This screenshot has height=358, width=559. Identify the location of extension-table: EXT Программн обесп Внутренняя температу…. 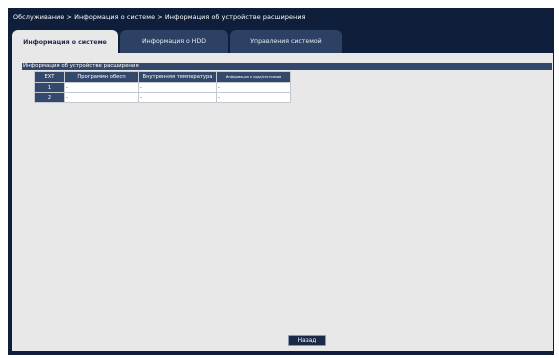
(162, 87).